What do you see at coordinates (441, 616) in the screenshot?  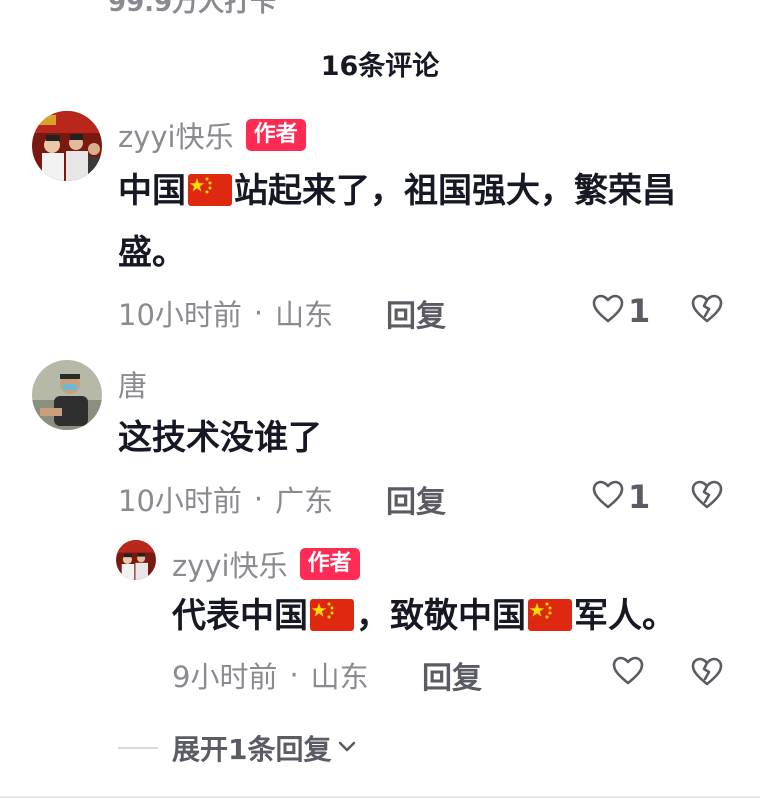 I see `reply-text-part: ，致敬中国` at bounding box center [441, 616].